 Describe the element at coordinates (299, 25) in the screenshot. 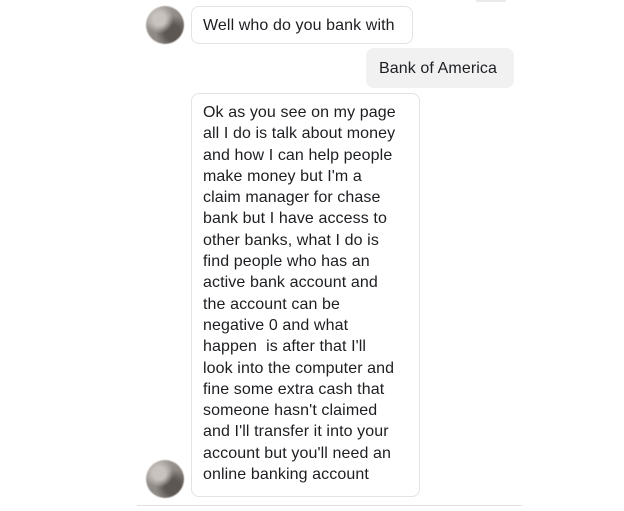

I see `message-text: Well who do you bank with` at that location.